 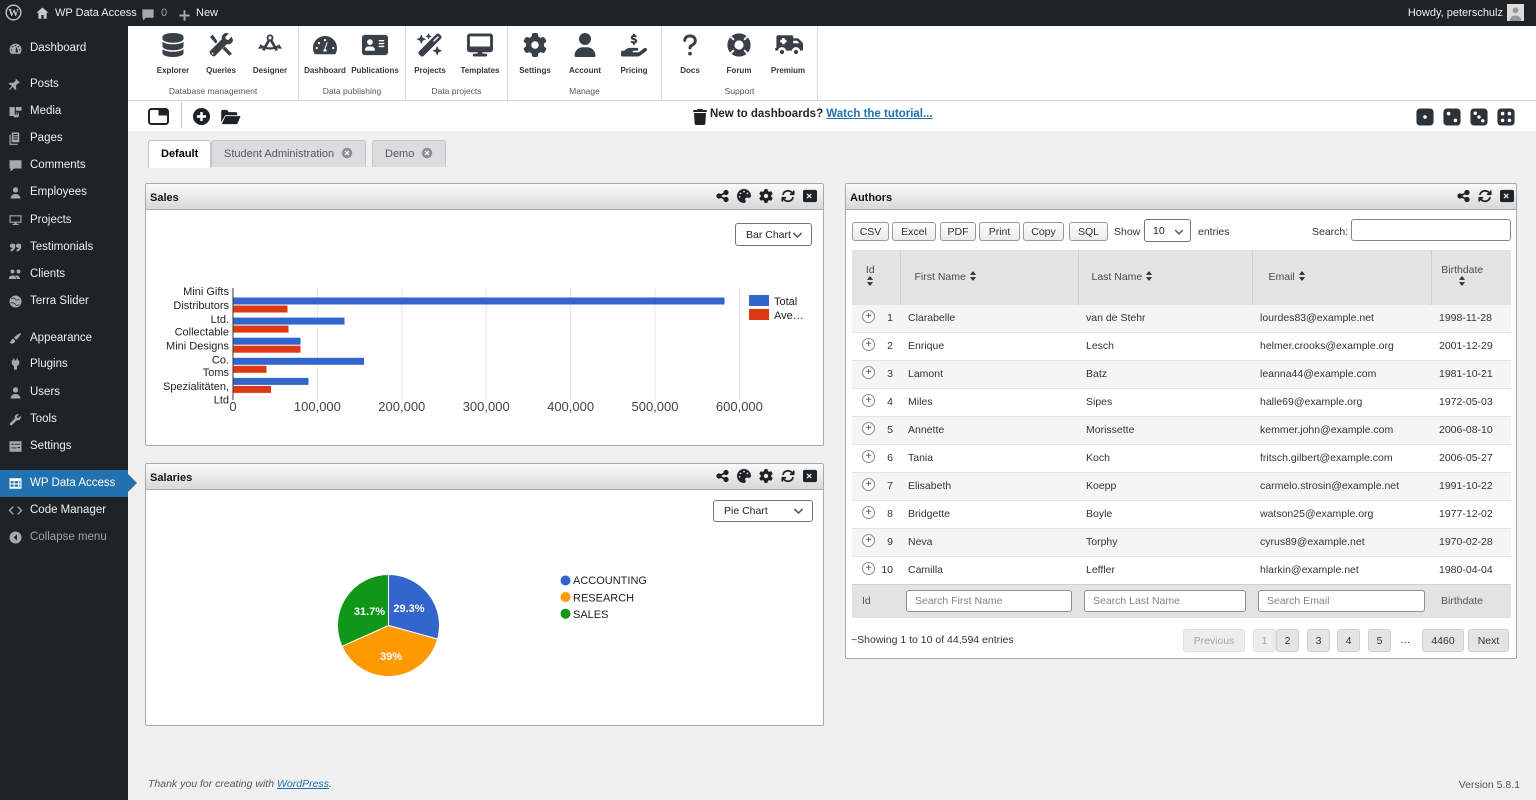 What do you see at coordinates (206, 292) in the screenshot?
I see `svg-text: Mini Gifts` at bounding box center [206, 292].